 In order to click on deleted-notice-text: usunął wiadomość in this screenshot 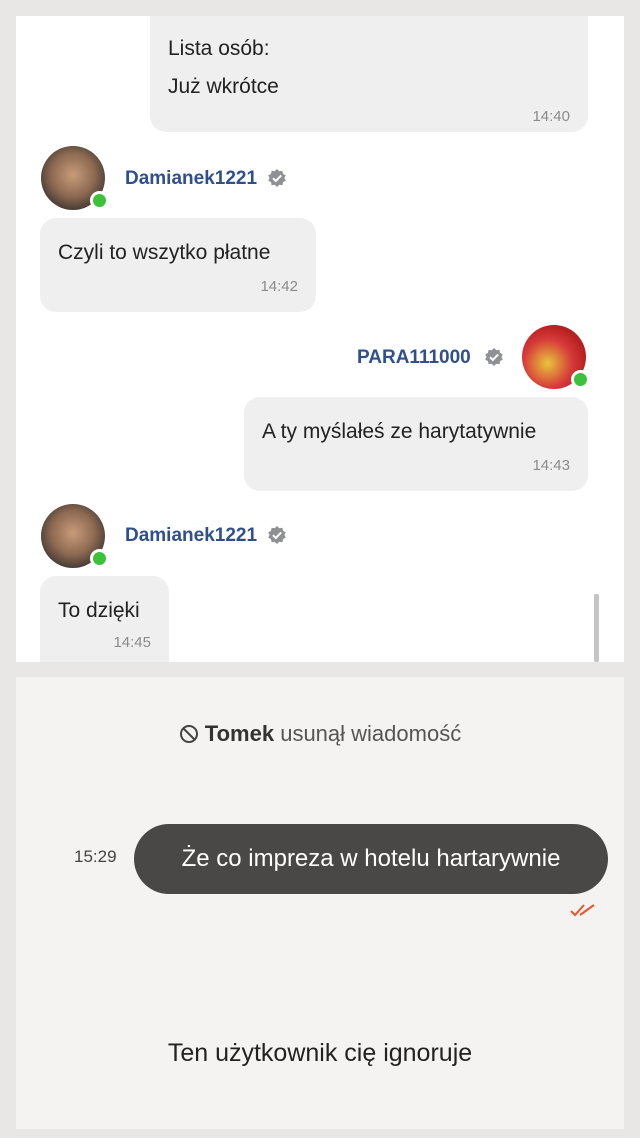, I will do `click(371, 733)`.